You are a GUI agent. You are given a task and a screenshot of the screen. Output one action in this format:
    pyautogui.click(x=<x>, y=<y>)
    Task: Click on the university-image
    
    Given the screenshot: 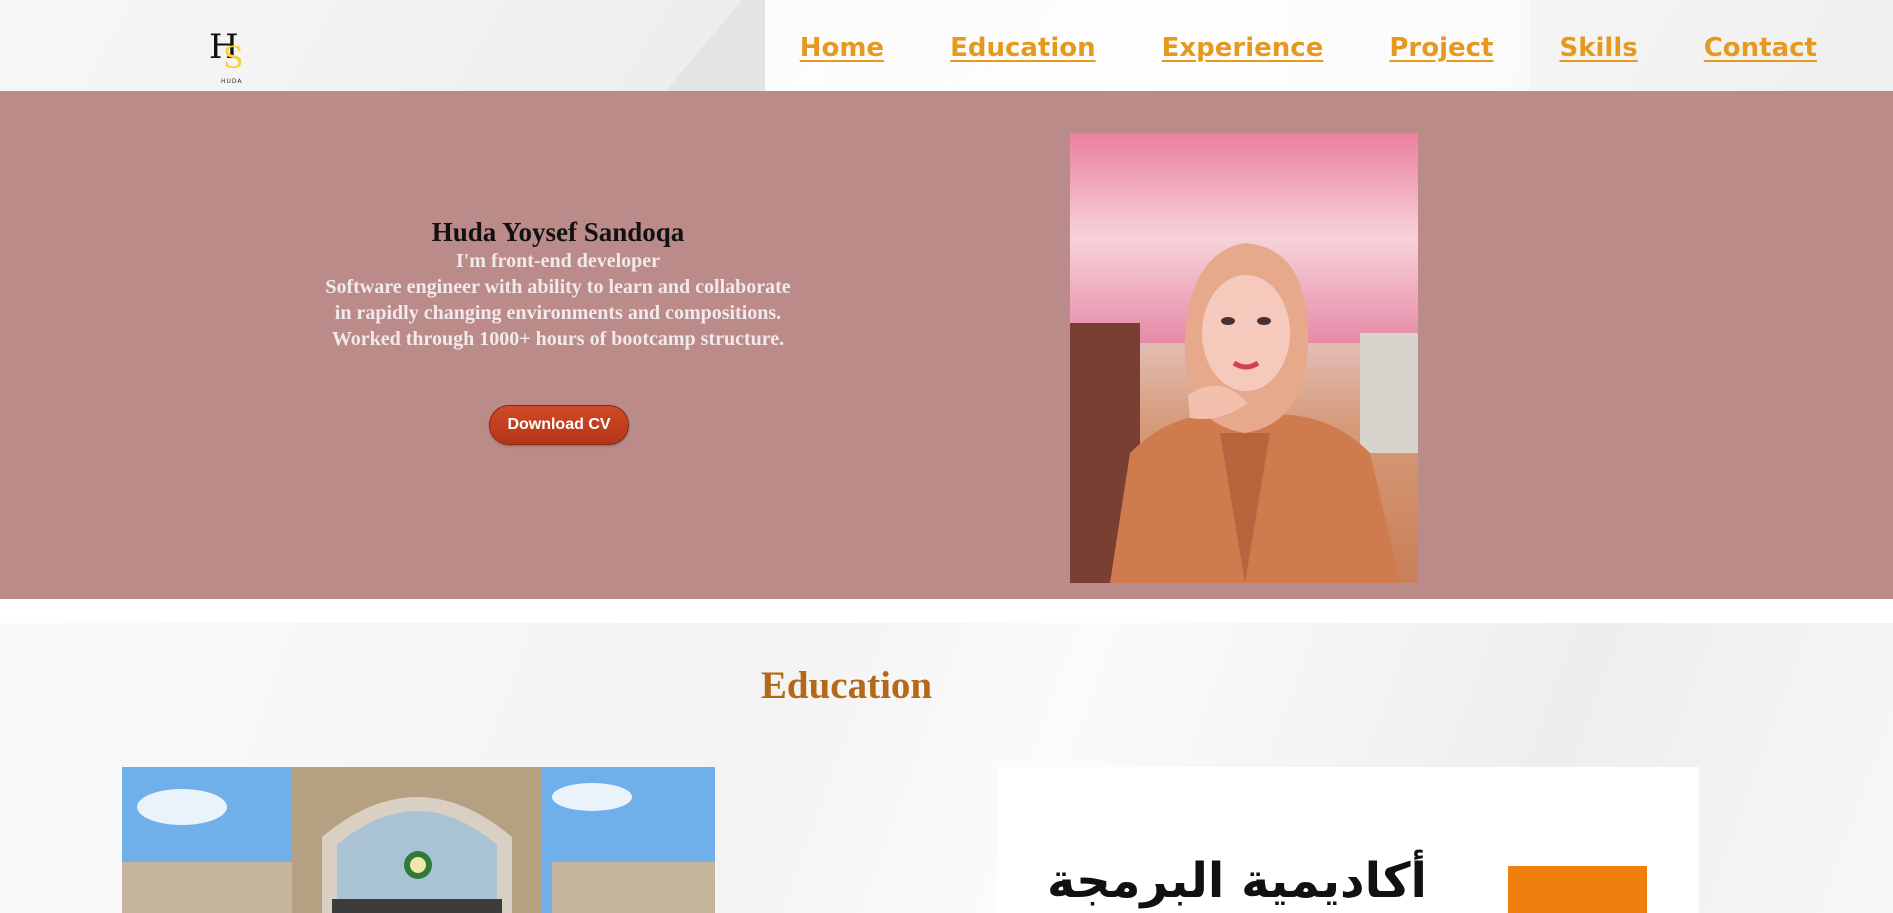 What is the action you would take?
    pyautogui.click(x=418, y=840)
    